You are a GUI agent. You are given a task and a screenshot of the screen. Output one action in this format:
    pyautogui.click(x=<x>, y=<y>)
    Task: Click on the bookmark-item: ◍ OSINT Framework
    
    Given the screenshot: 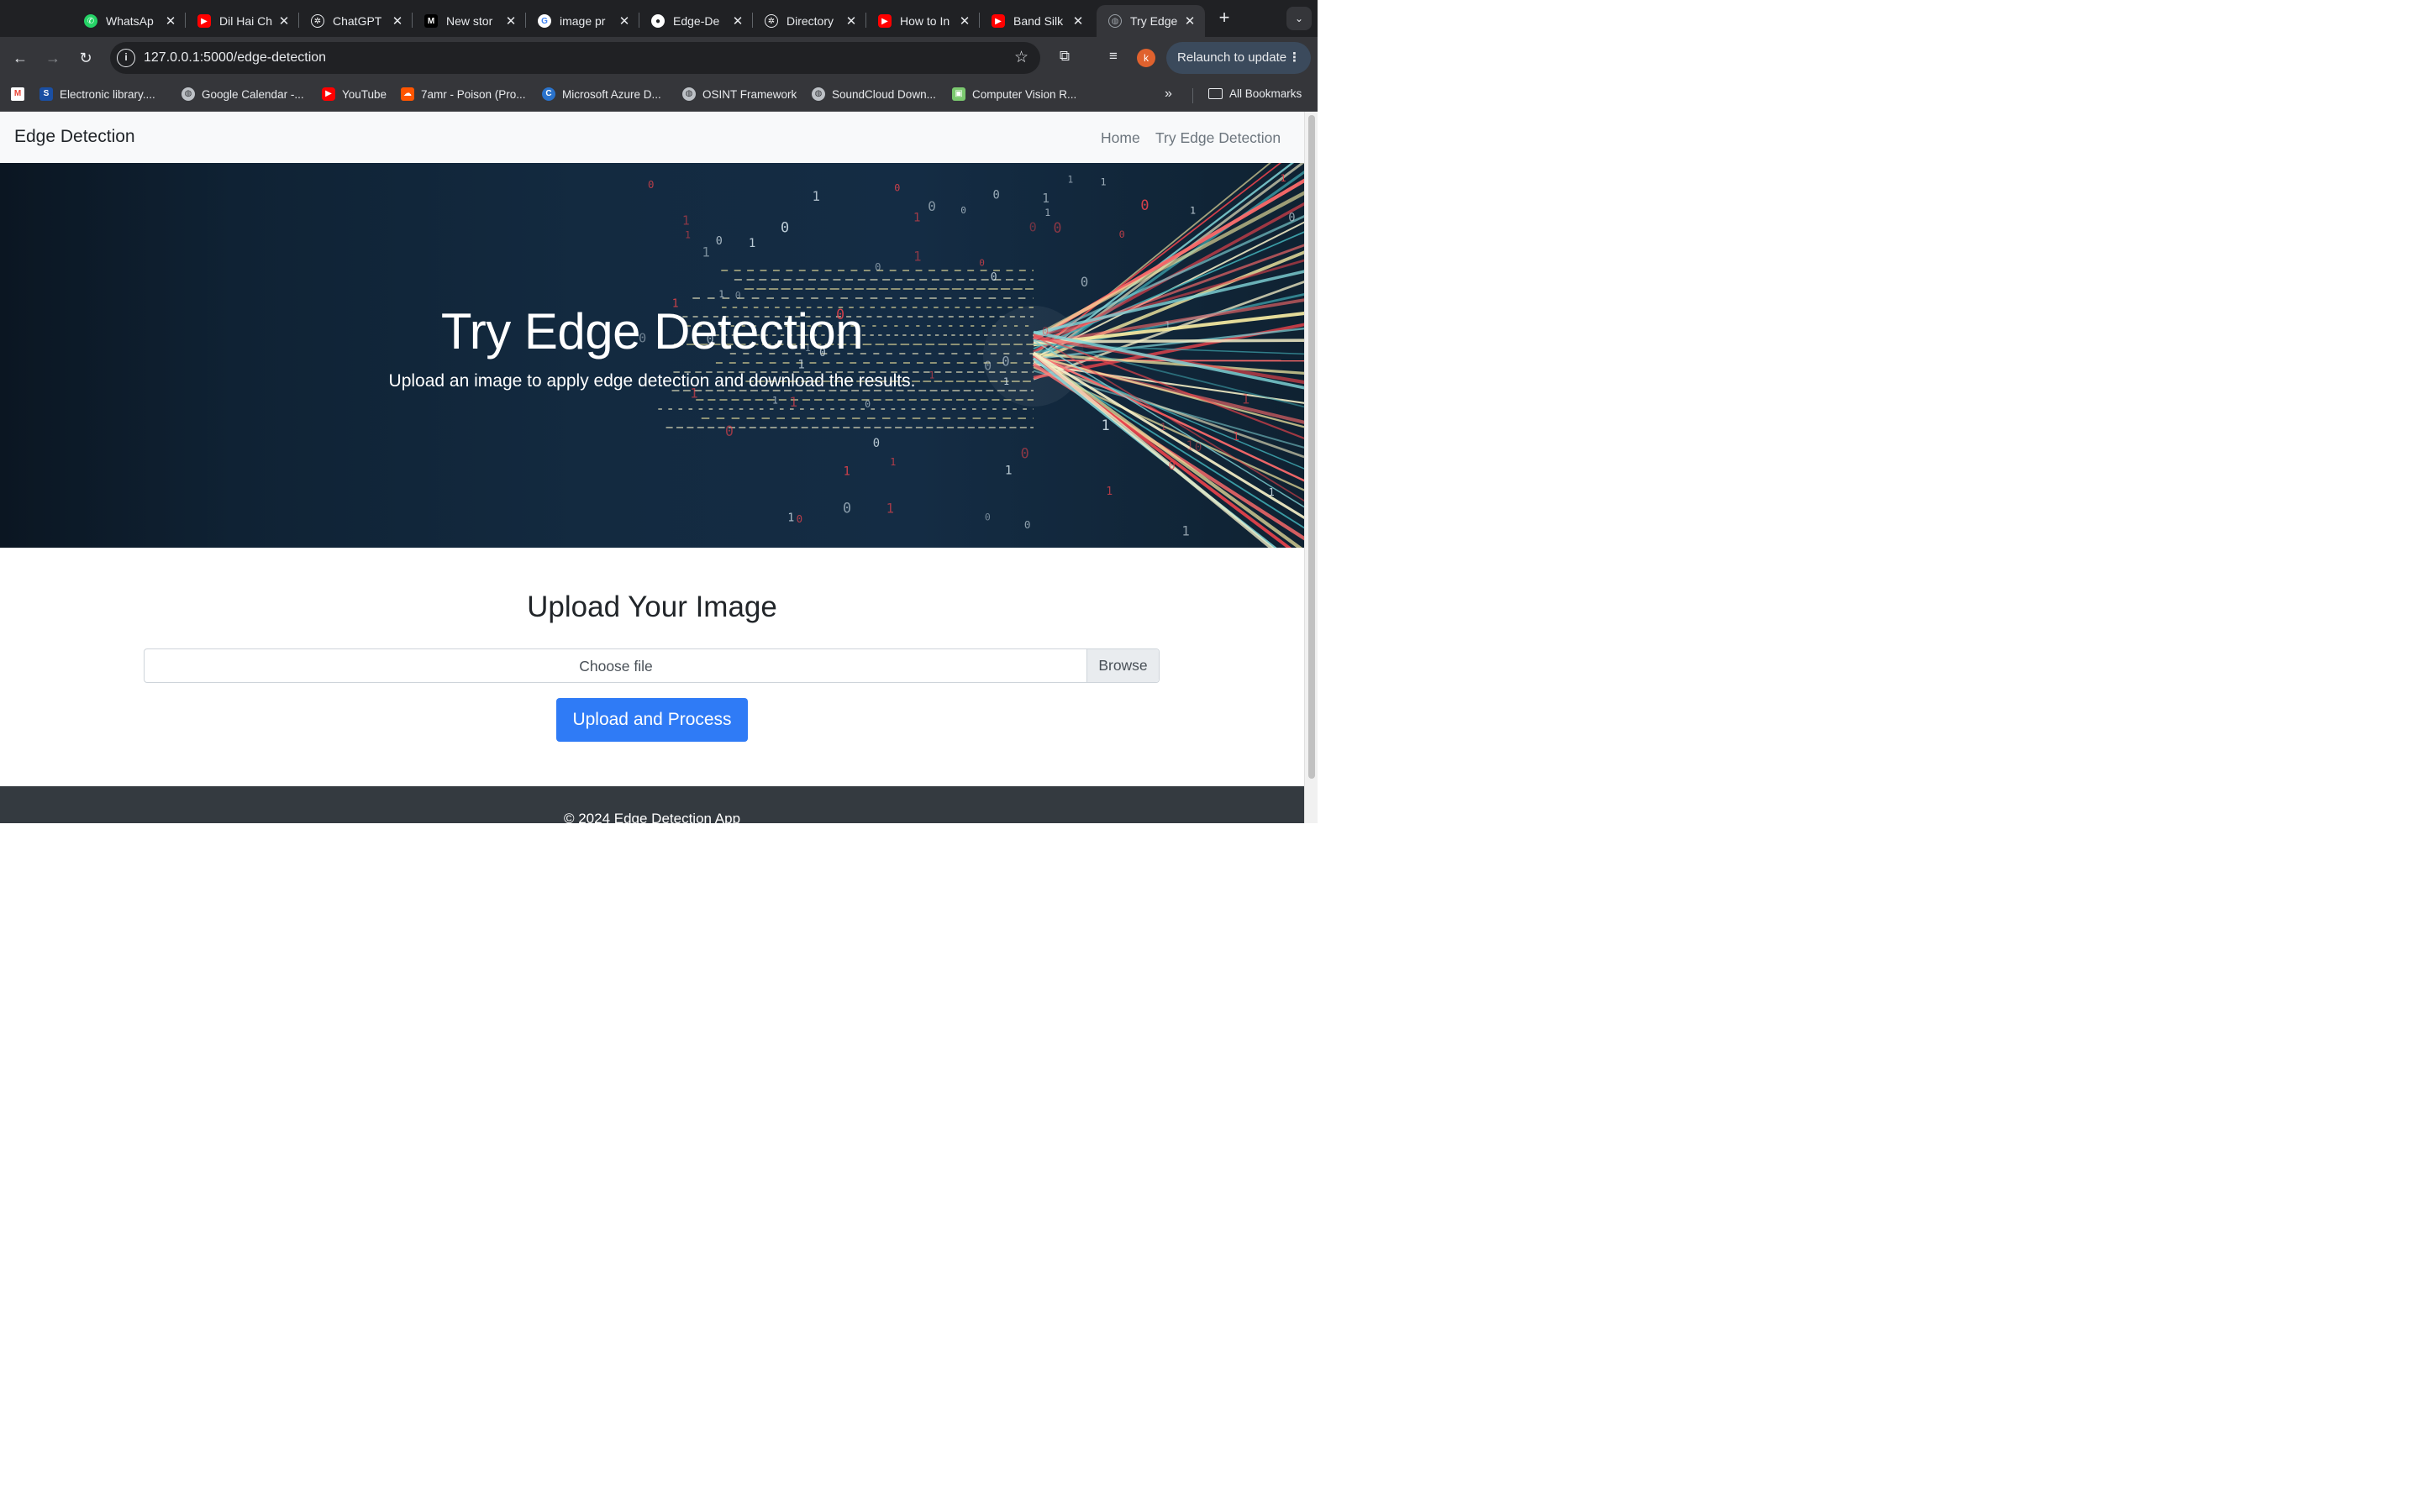 What is the action you would take?
    pyautogui.click(x=739, y=94)
    